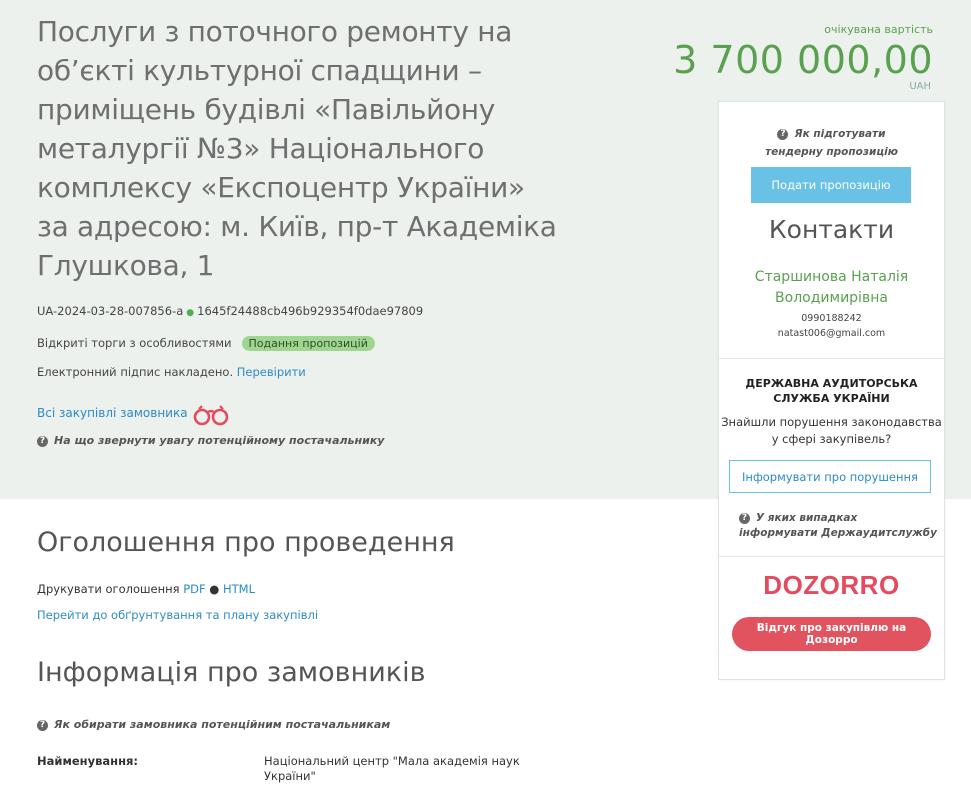 This screenshot has height=801, width=971. I want to click on signature-text: Електронний підпис накладено., so click(135, 372).